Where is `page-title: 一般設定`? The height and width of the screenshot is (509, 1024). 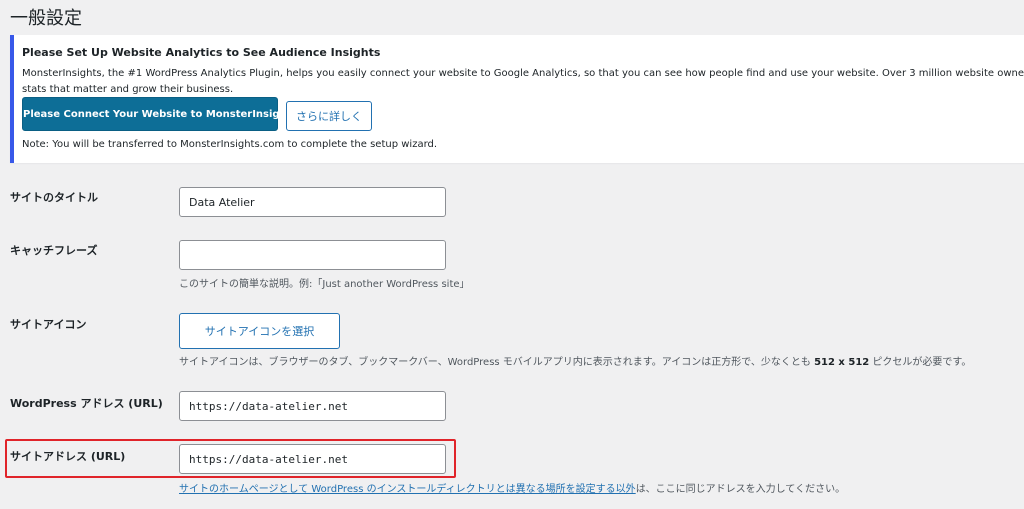
page-title: 一般設定 is located at coordinates (46, 18).